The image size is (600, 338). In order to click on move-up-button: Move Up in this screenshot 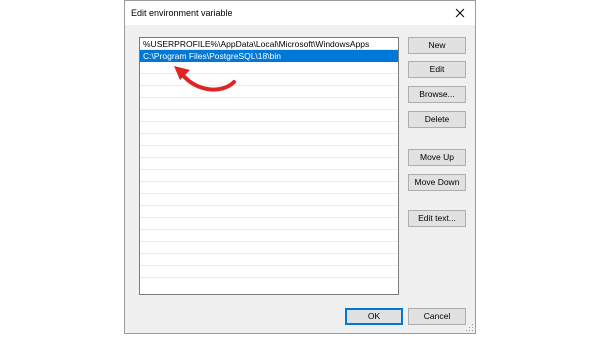, I will do `click(437, 157)`.